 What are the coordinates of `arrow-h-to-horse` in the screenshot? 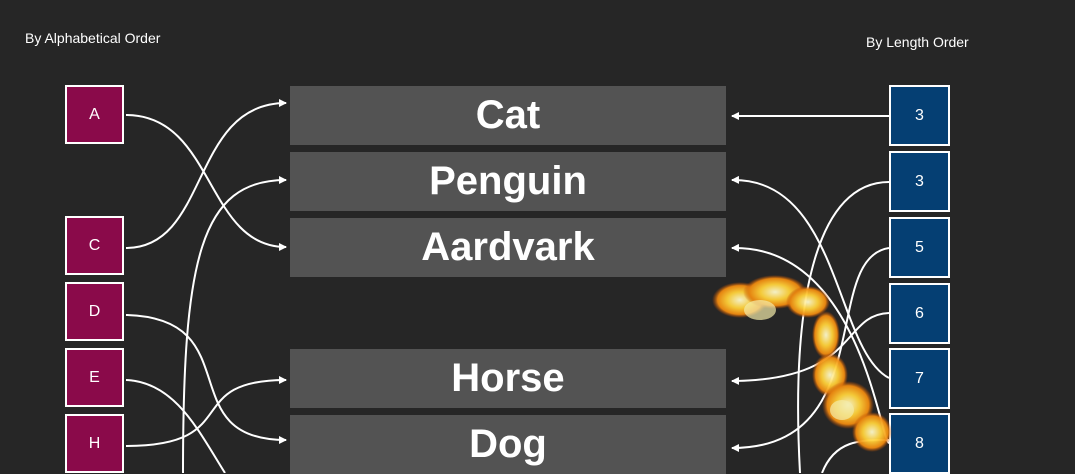 It's located at (206, 411).